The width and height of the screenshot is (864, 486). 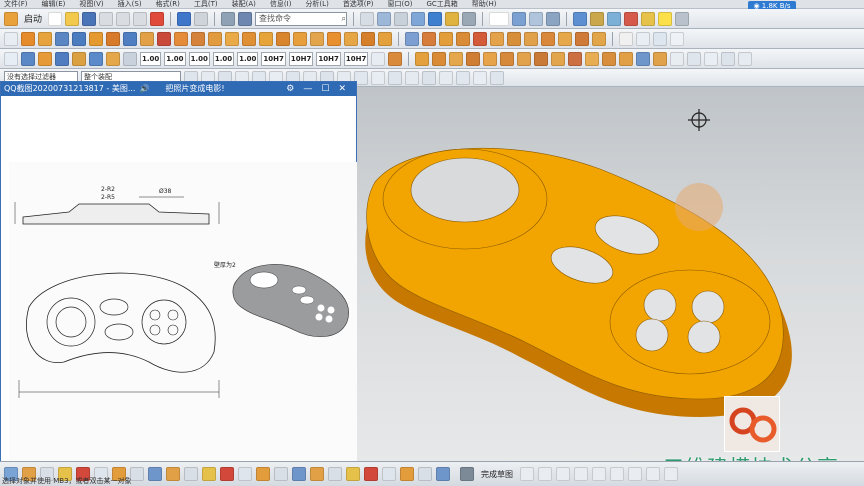 What do you see at coordinates (614, 18) in the screenshot?
I see `analysis-icon` at bounding box center [614, 18].